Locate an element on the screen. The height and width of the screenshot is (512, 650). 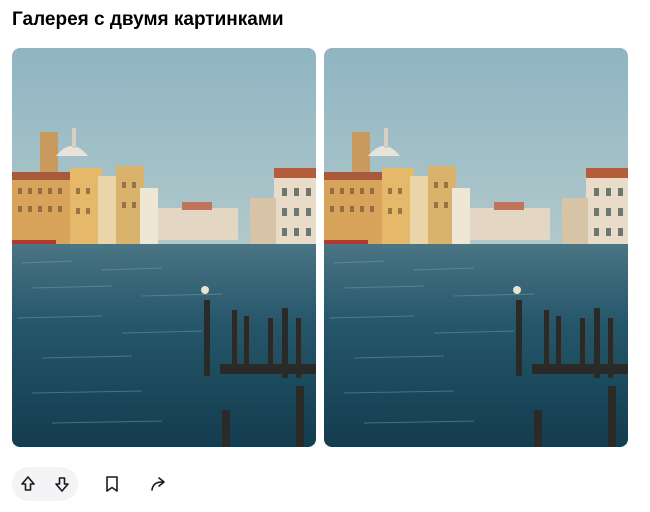
share-arrow-icon is located at coordinates (158, 484).